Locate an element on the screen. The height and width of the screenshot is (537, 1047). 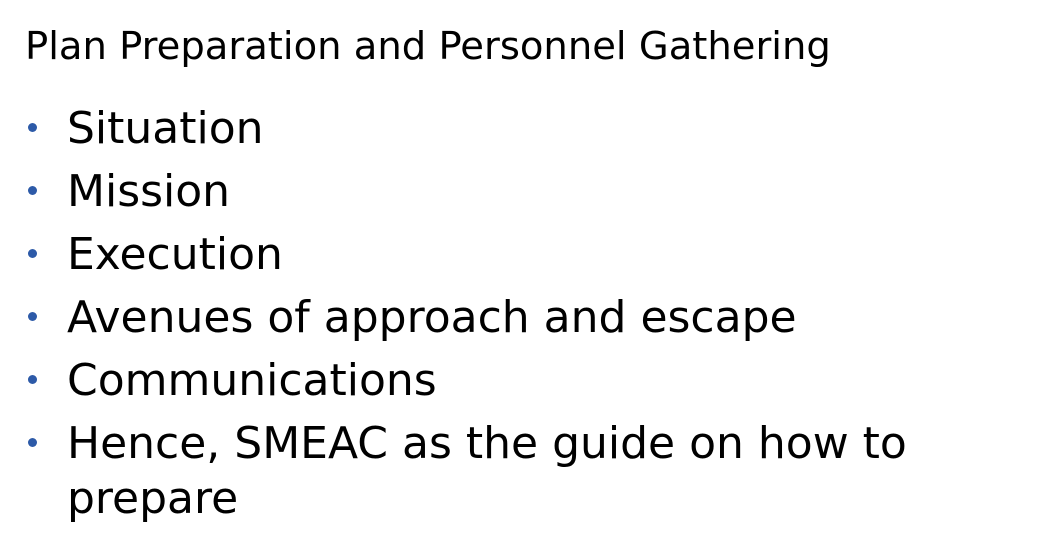
list-item: Avenues of approach and escape is located at coordinates (473, 317).